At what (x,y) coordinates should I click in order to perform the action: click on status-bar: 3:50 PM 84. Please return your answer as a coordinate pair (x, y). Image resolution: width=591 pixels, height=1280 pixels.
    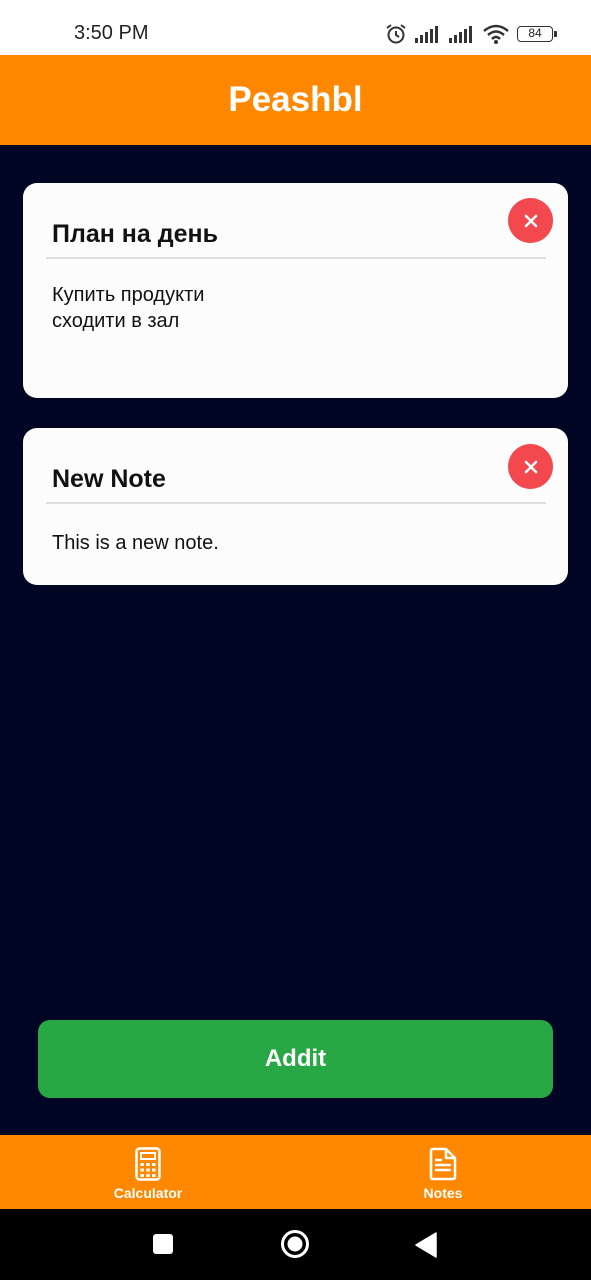
    Looking at the image, I should click on (295, 27).